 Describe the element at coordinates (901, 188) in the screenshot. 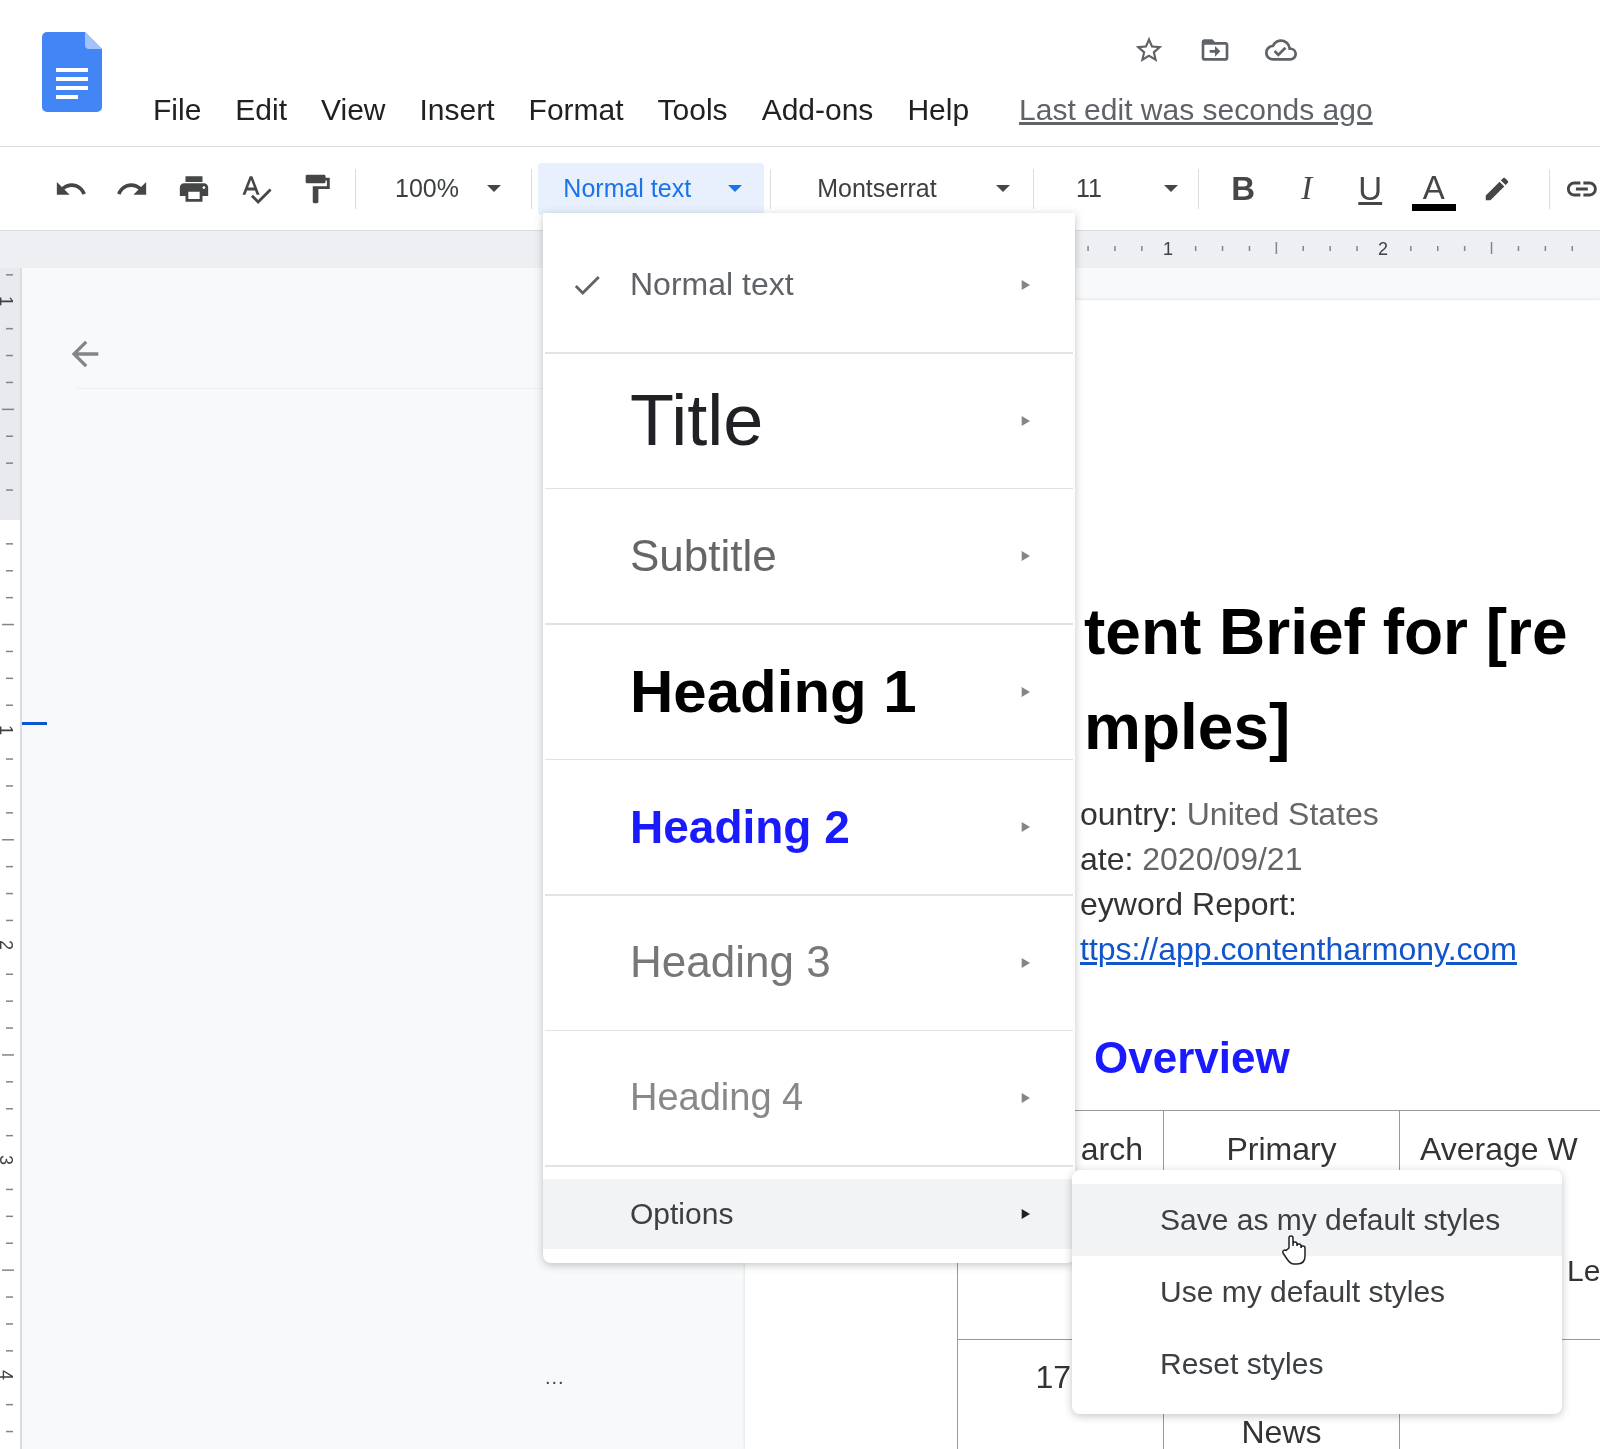

I see `font-dropdown: Montserrat` at that location.